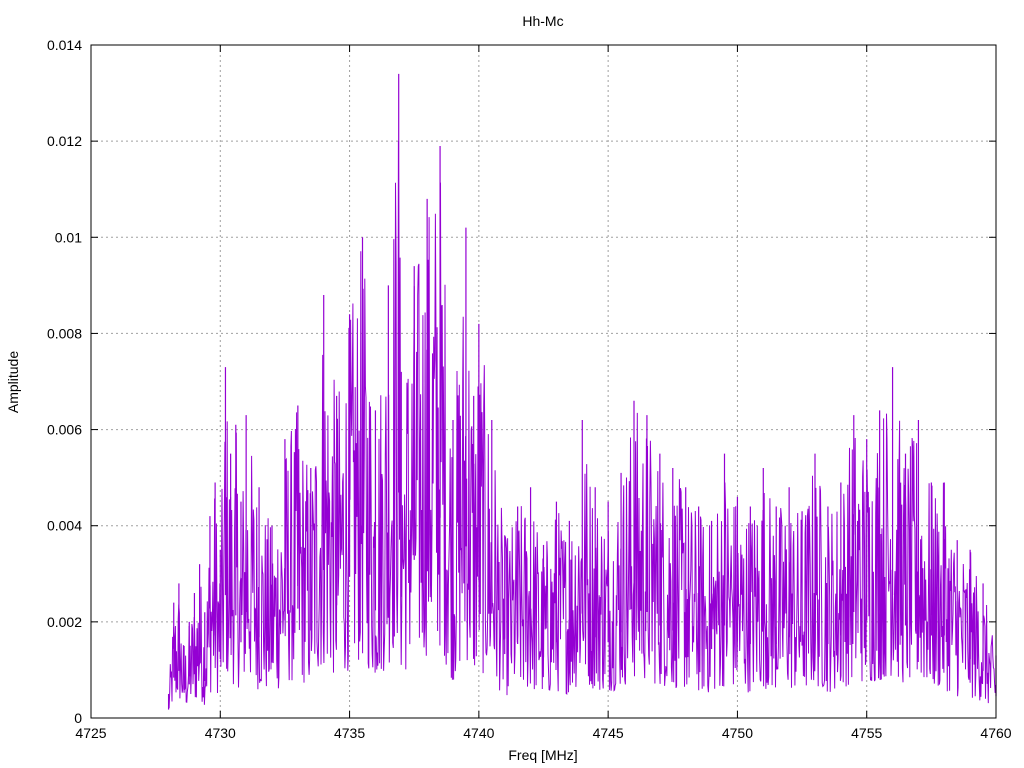 Image resolution: width=1024 pixels, height=768 pixels. I want to click on x-tick-label: 4745, so click(608, 733).